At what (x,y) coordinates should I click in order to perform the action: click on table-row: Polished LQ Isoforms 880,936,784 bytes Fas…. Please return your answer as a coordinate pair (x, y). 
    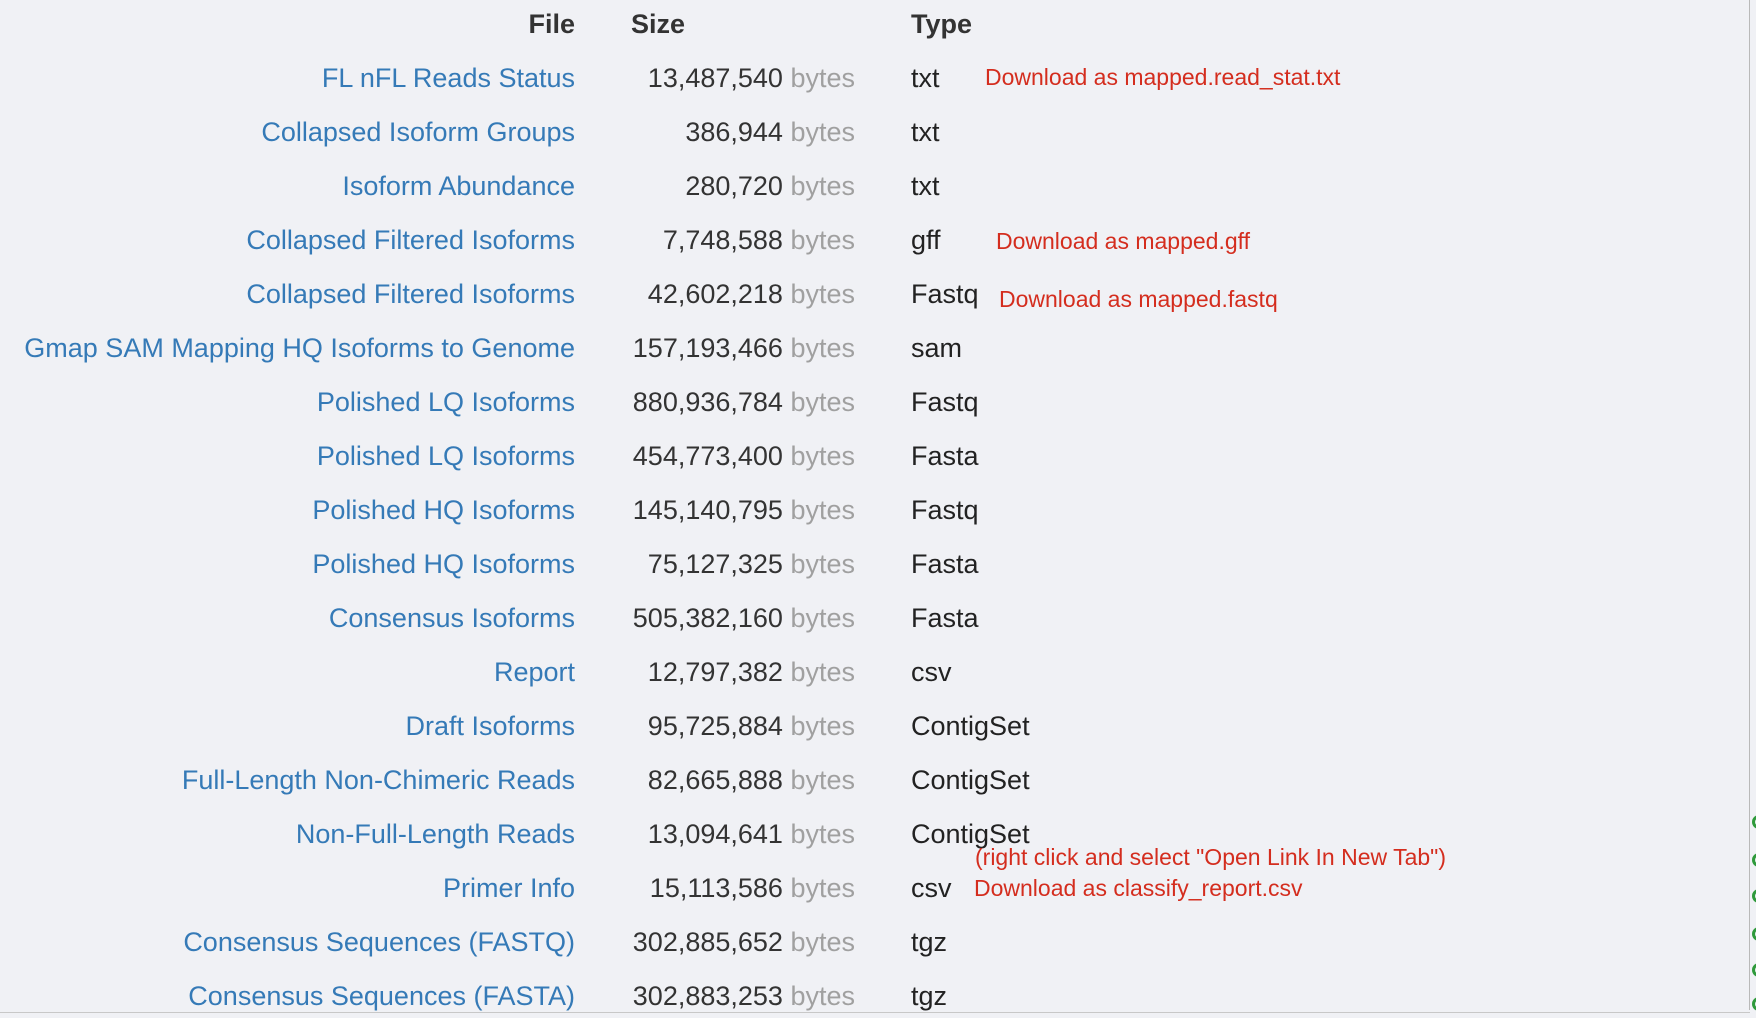
    Looking at the image, I should click on (878, 402).